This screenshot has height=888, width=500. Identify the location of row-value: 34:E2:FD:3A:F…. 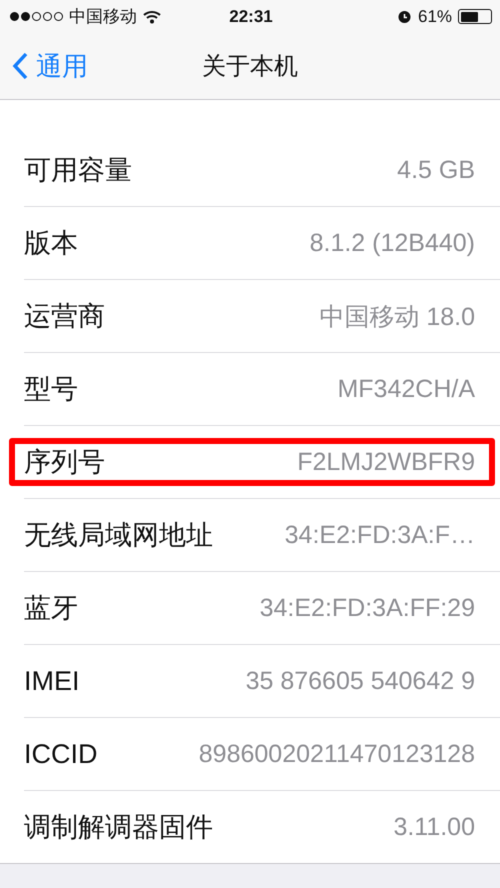
(379, 535).